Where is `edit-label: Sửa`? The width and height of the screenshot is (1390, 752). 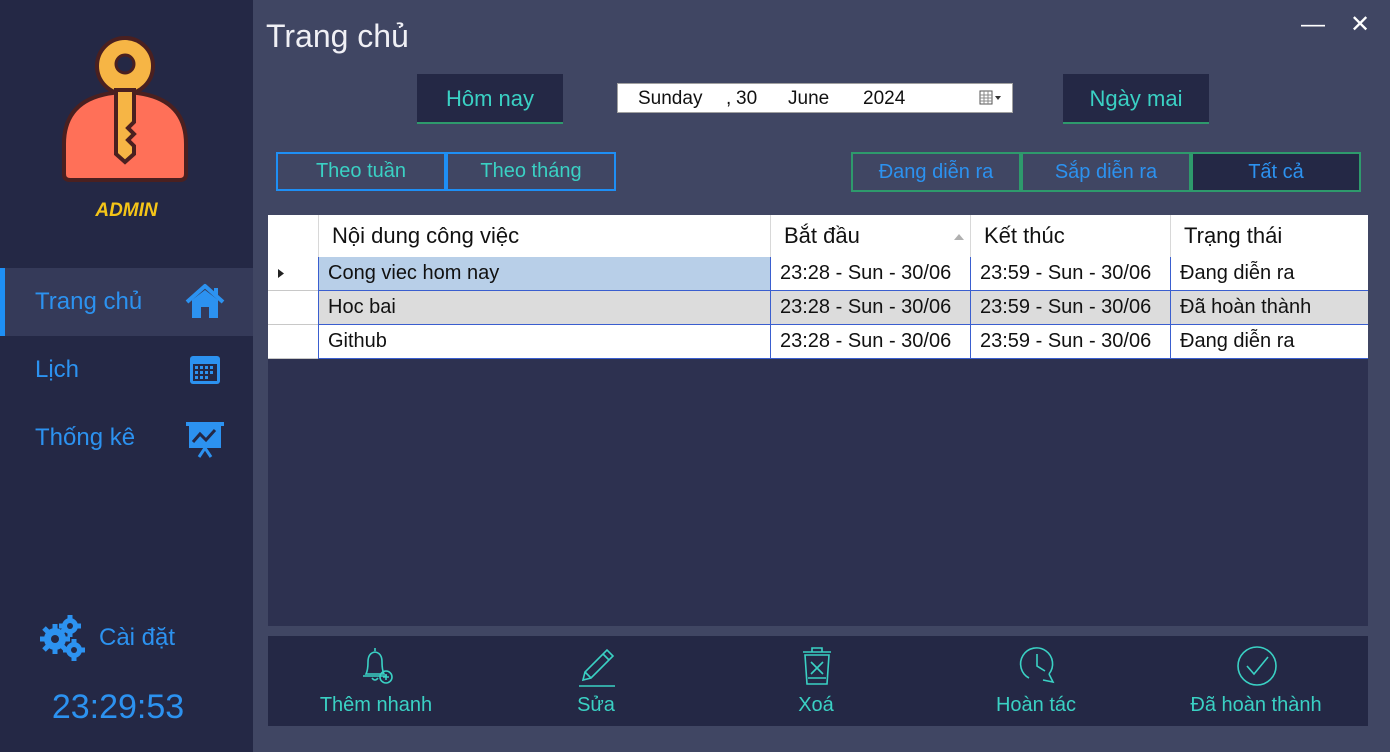
edit-label: Sửa is located at coordinates (596, 705).